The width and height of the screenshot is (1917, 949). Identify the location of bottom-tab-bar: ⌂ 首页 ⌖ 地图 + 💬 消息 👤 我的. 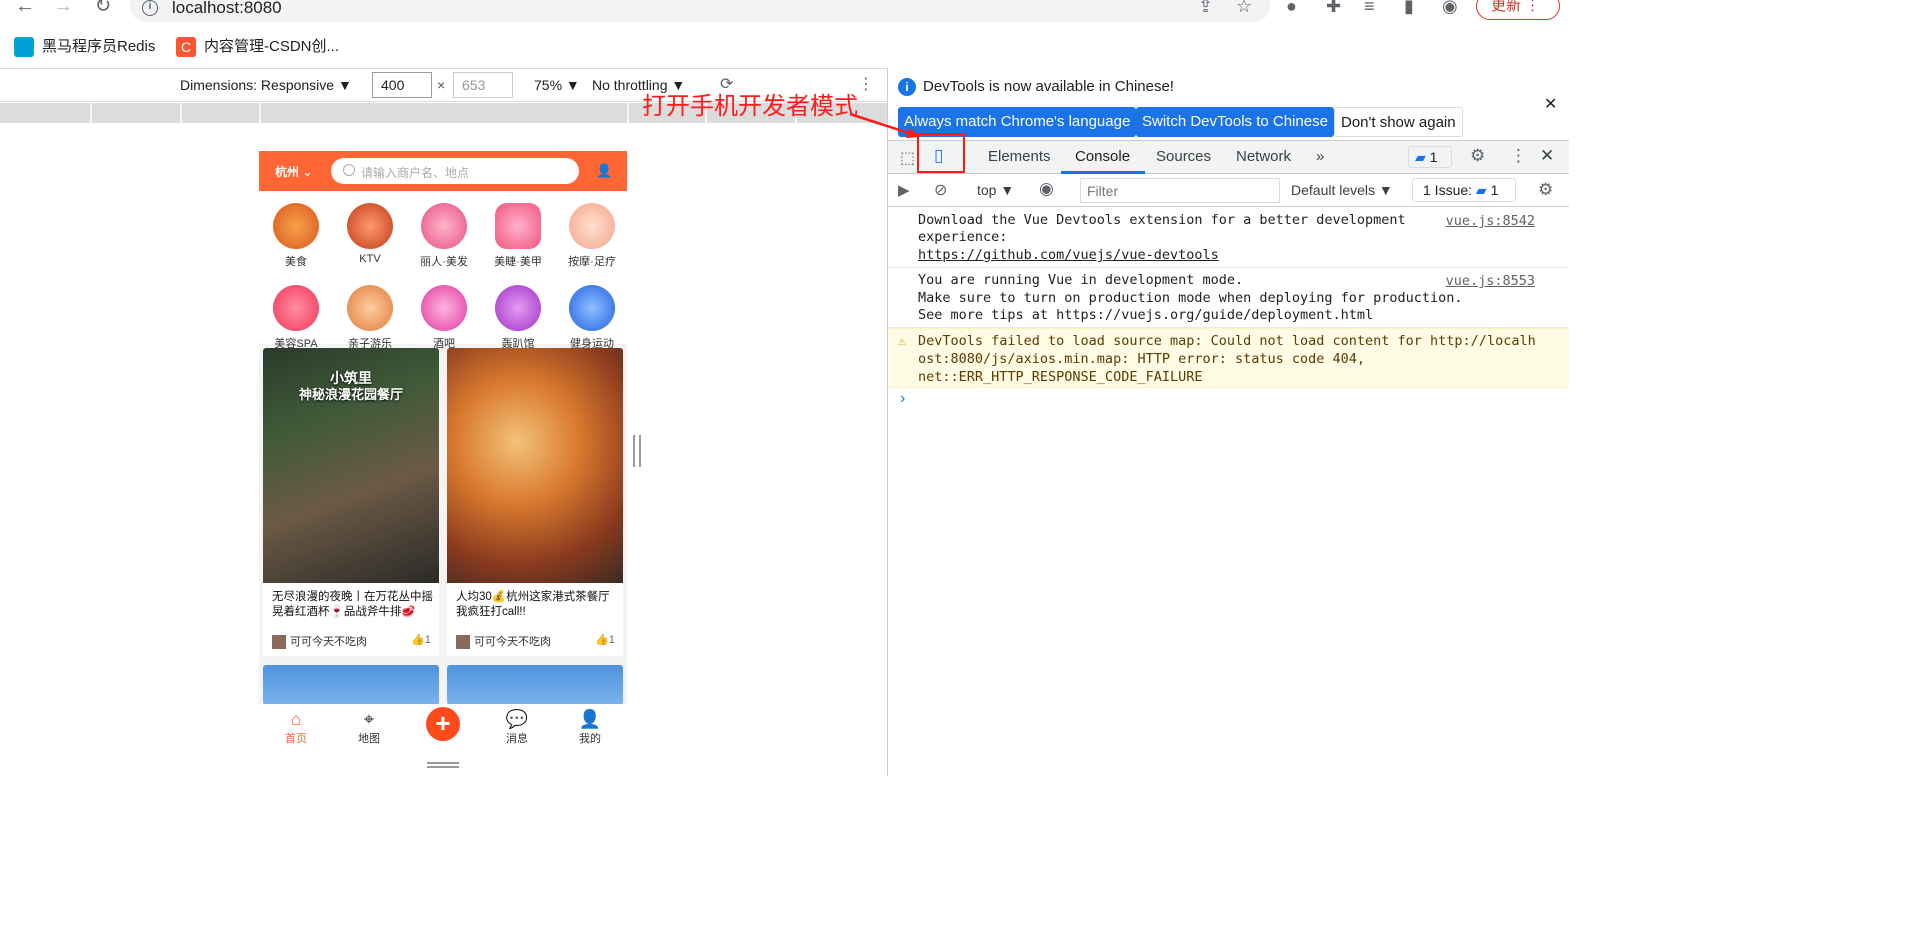
(443, 728).